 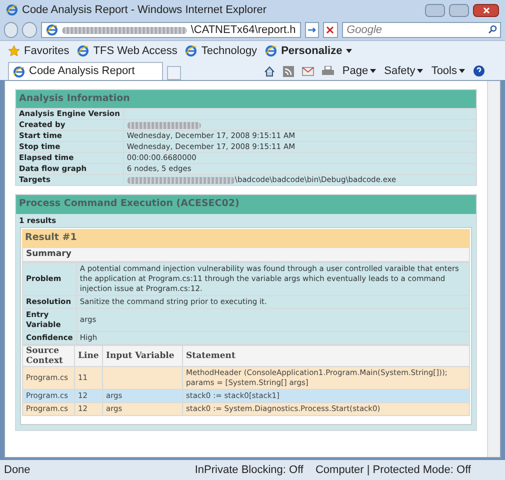 What do you see at coordinates (11, 30) in the screenshot?
I see `back-button` at bounding box center [11, 30].